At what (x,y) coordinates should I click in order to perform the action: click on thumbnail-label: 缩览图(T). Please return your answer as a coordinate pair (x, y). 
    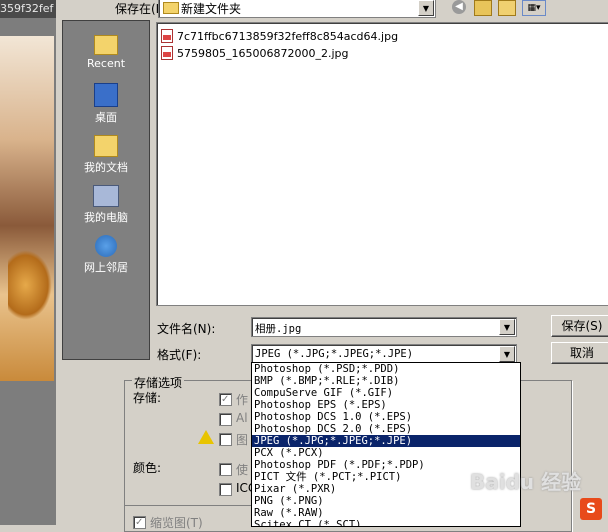
    Looking at the image, I should click on (176, 523).